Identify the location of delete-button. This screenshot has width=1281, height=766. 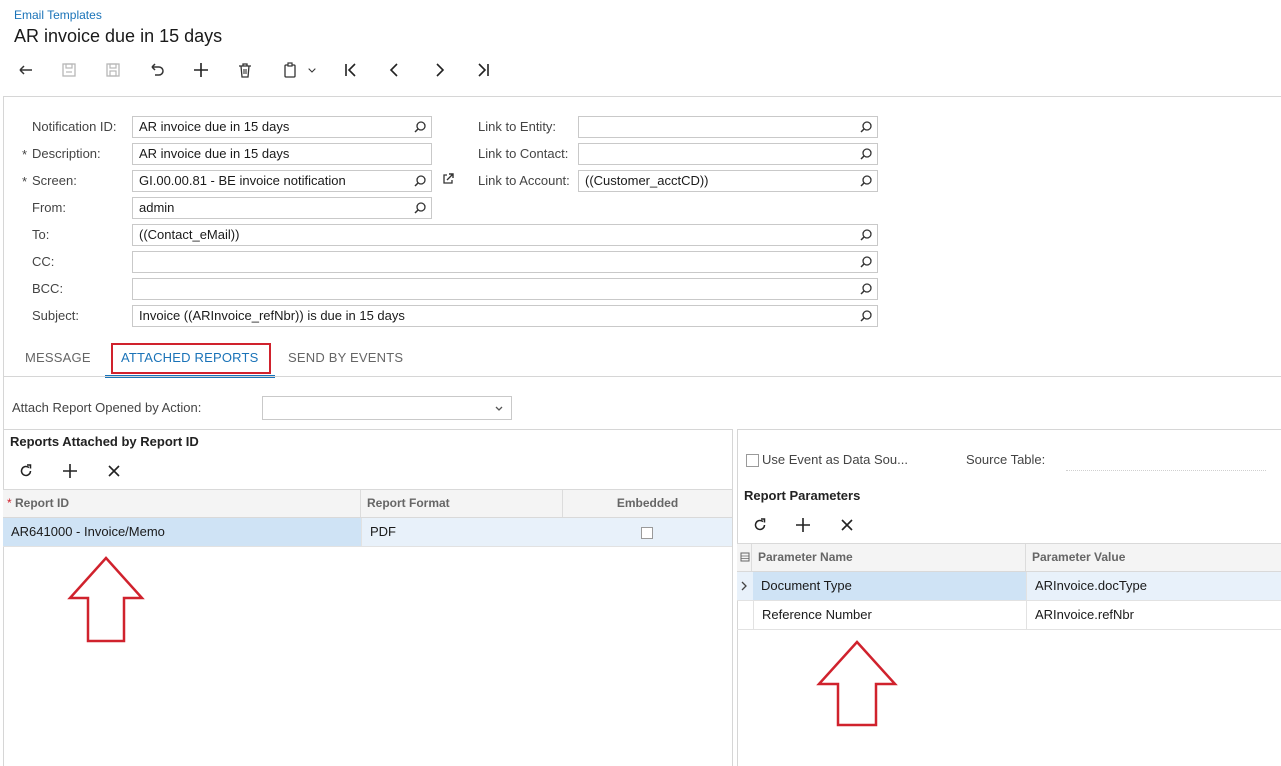
(245, 70).